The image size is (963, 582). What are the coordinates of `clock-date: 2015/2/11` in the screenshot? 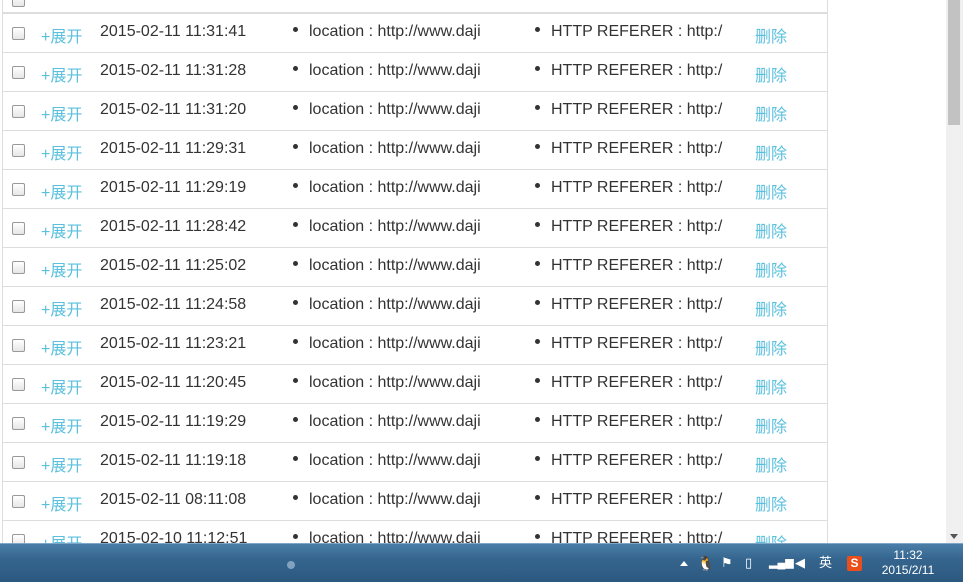 It's located at (908, 570).